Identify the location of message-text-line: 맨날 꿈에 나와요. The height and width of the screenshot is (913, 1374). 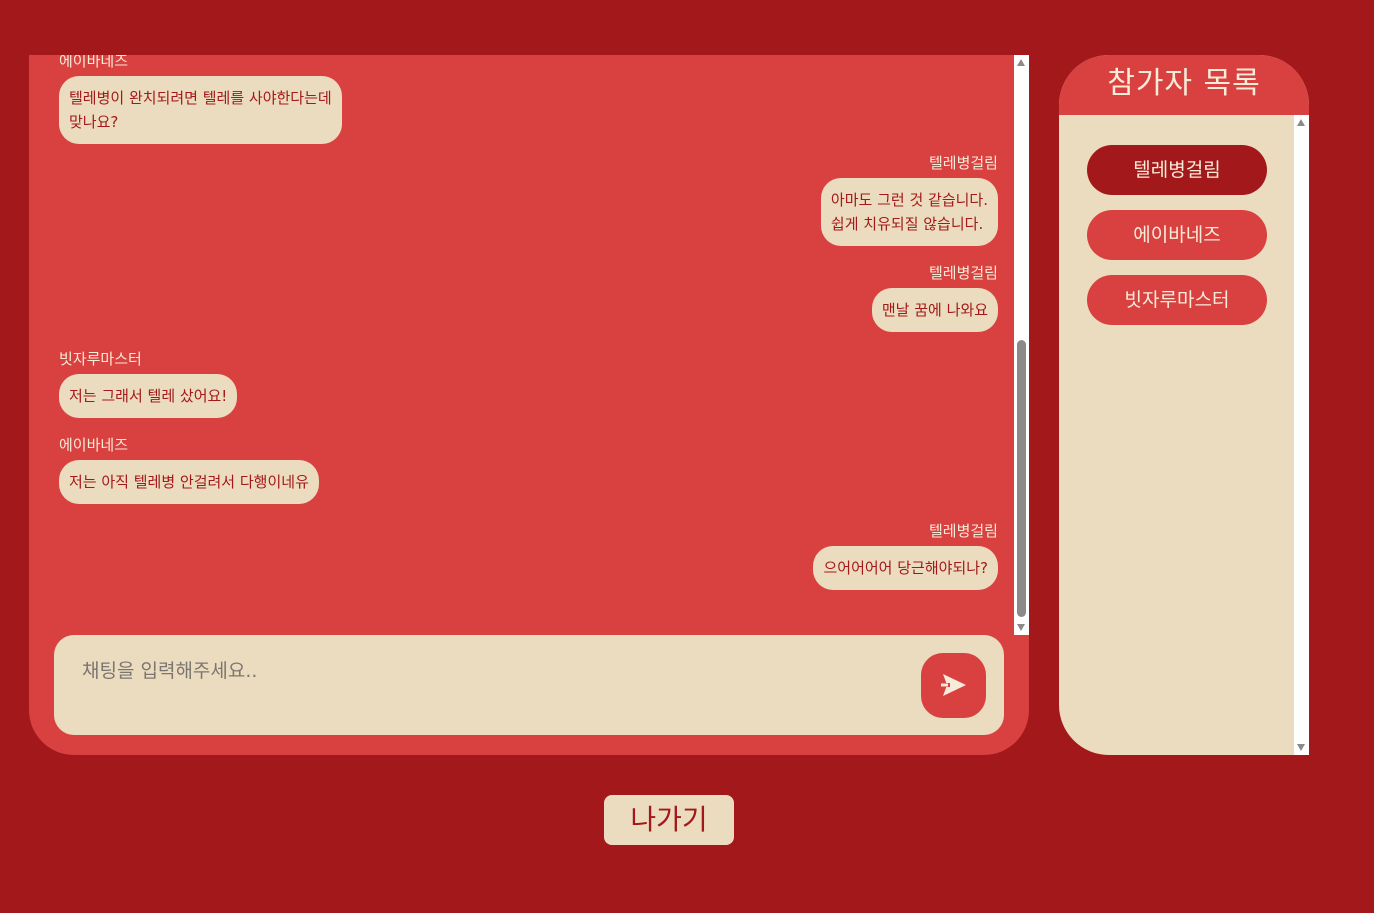
(934, 310).